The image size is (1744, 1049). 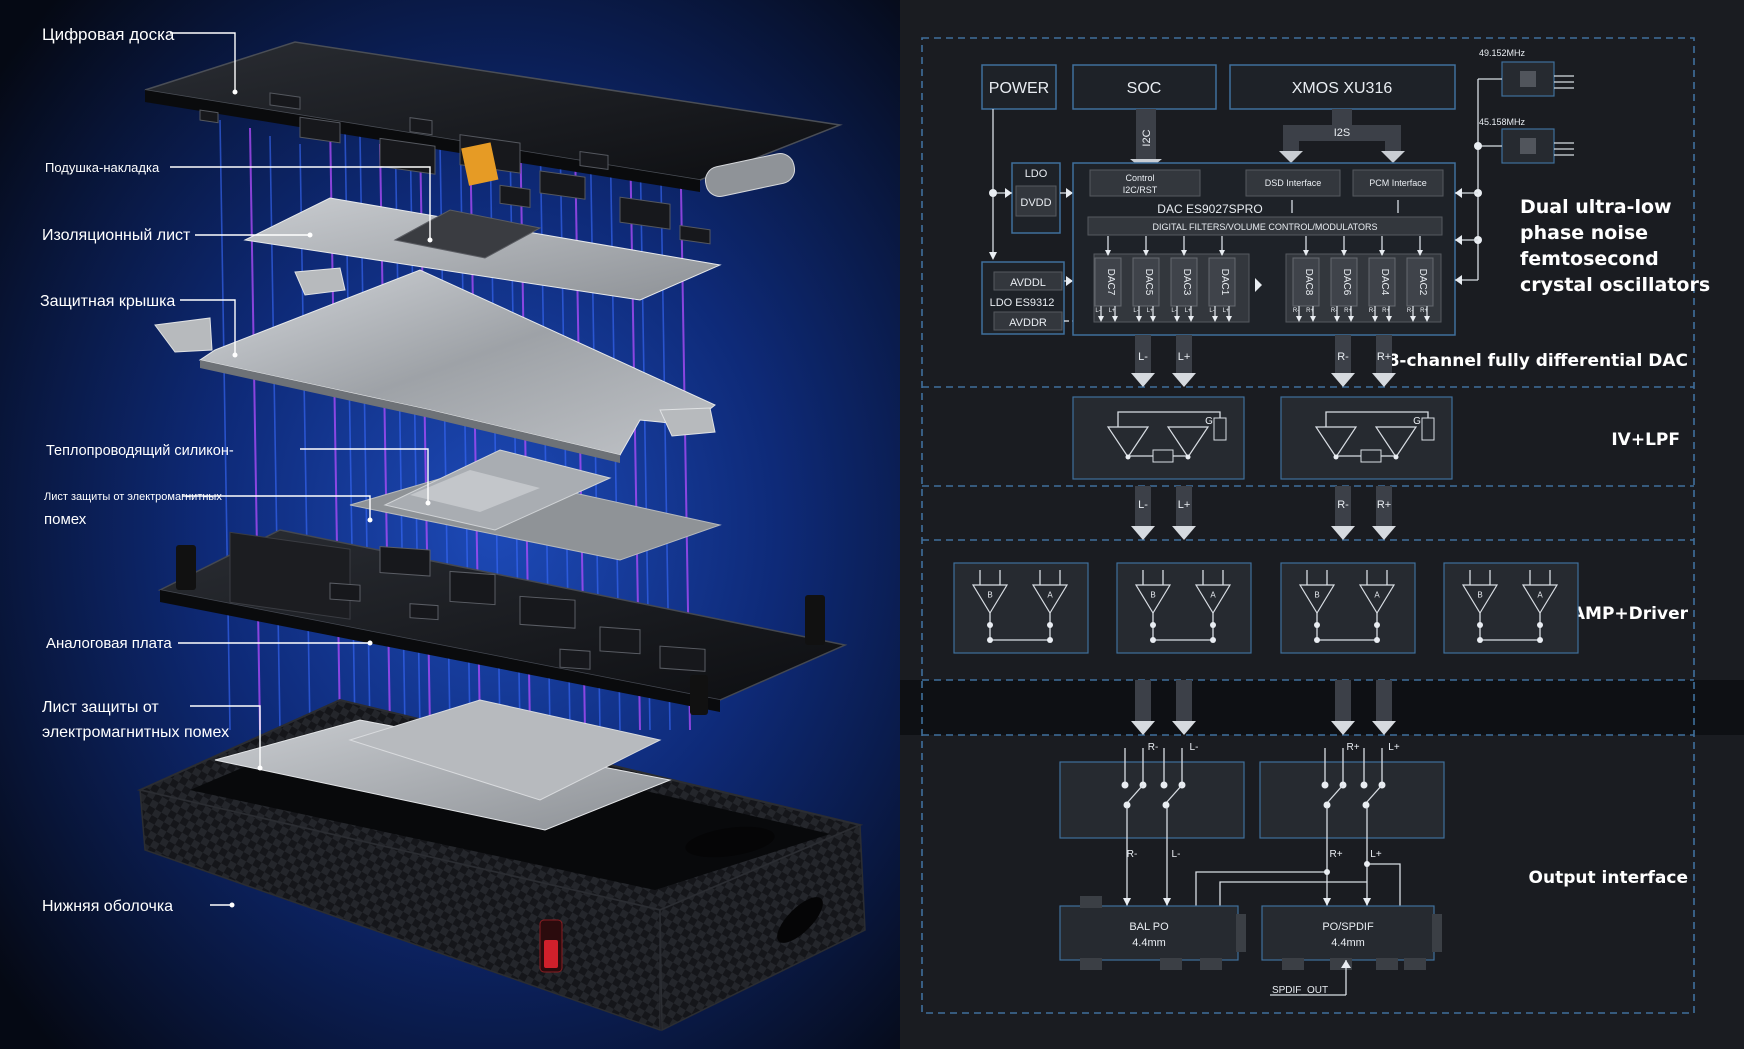 What do you see at coordinates (107, 906) in the screenshot?
I see `component-label: Нижняя оболочка` at bounding box center [107, 906].